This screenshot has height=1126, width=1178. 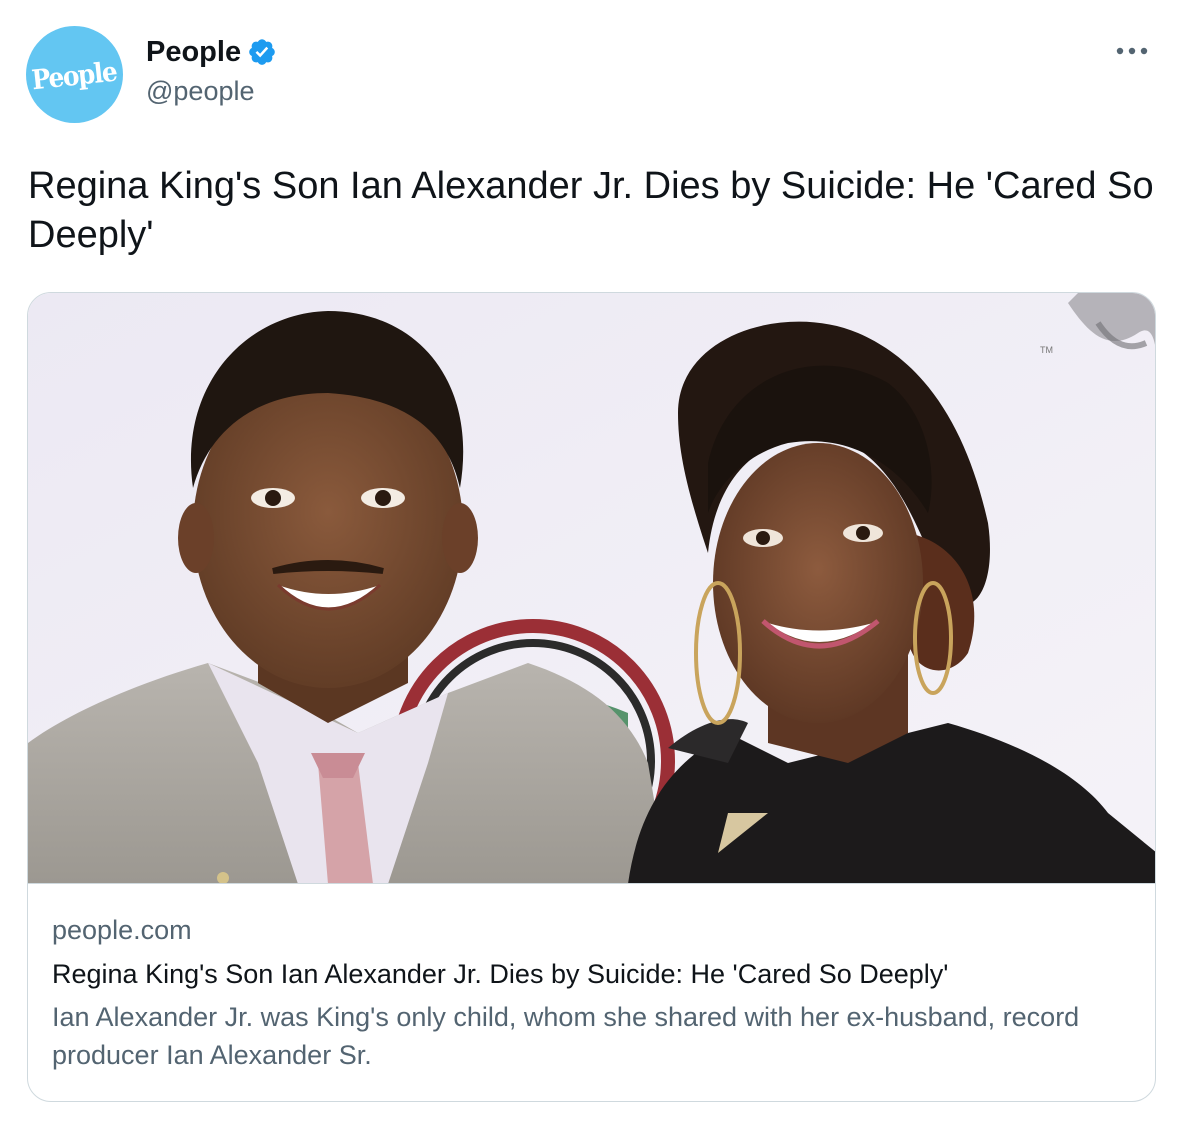 What do you see at coordinates (1046, 350) in the screenshot?
I see `image-watermark: TM` at bounding box center [1046, 350].